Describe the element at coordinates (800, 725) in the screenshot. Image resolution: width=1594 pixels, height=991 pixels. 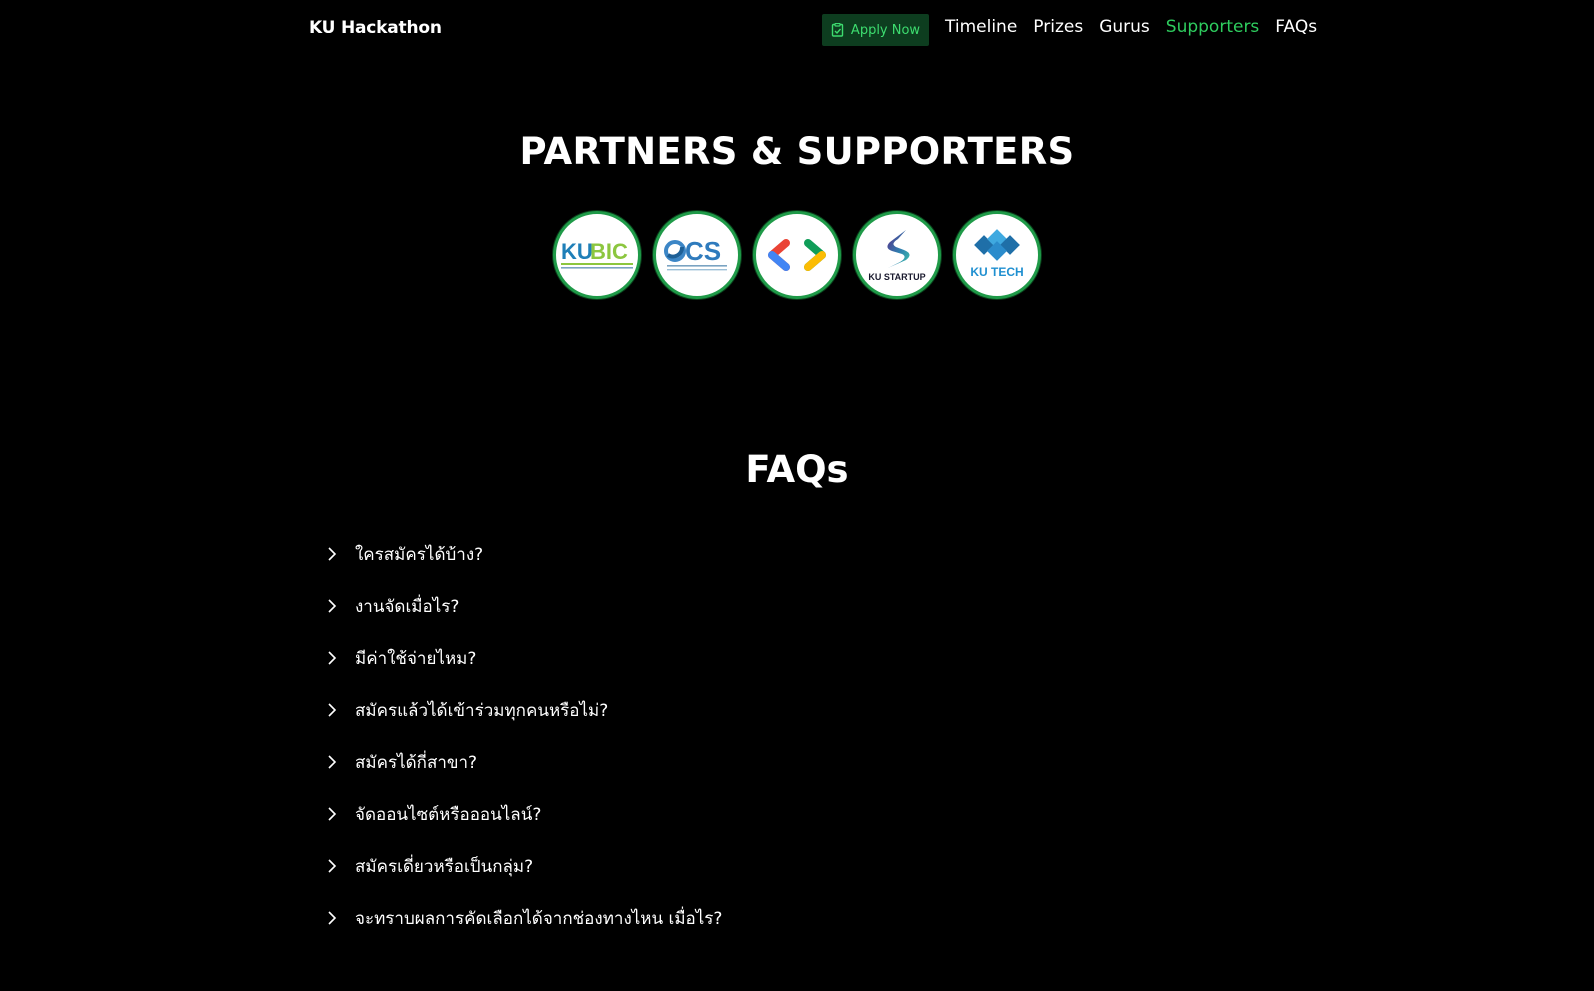
I see `faq-item: สมัครแล้วได้เข้าร่วมทุกคนหรือไม่?` at that location.